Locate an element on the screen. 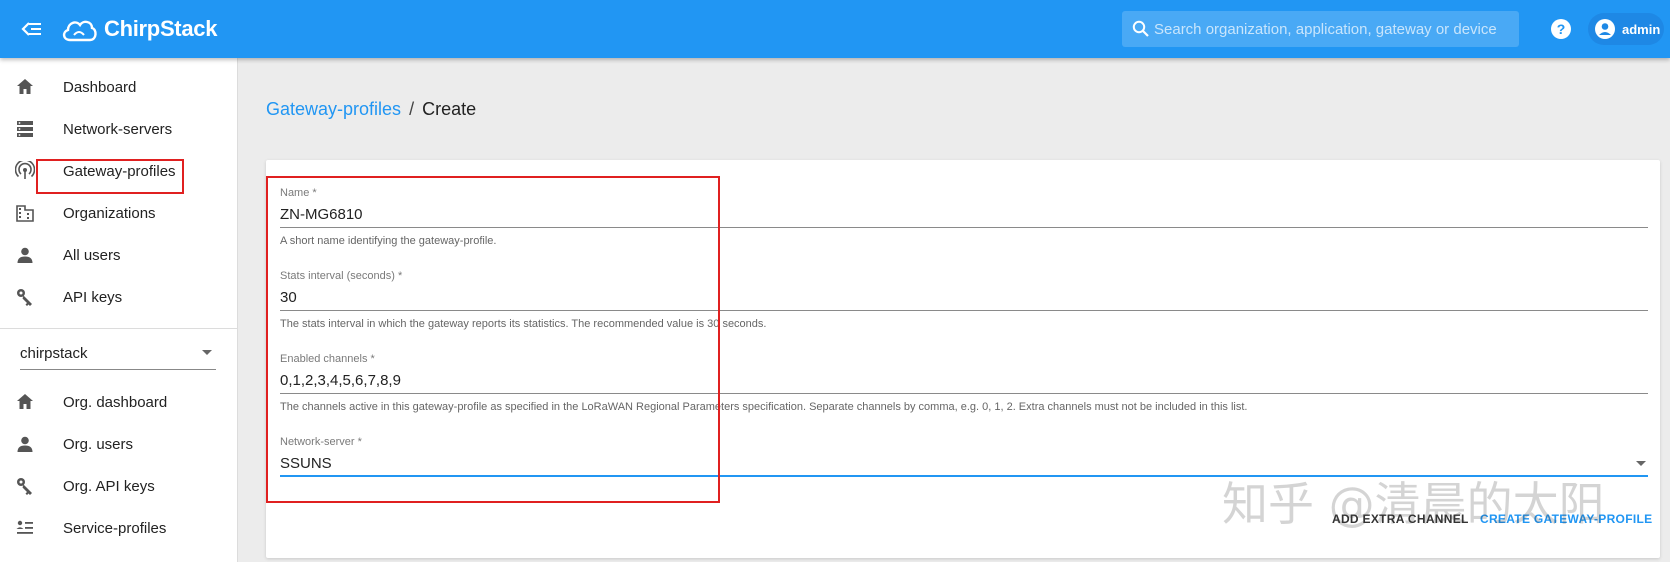 This screenshot has width=1670, height=562. name-label: Name * is located at coordinates (298, 193).